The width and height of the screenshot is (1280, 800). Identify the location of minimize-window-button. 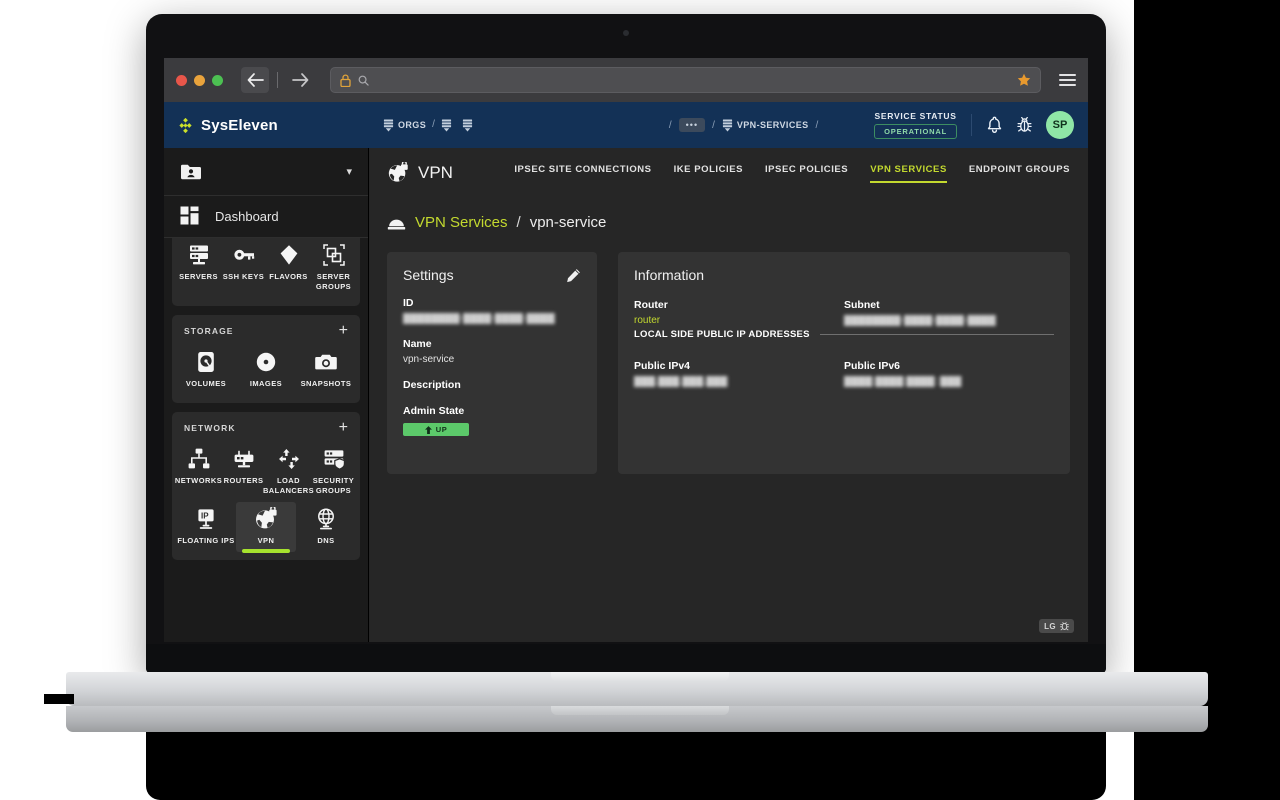
(199, 80).